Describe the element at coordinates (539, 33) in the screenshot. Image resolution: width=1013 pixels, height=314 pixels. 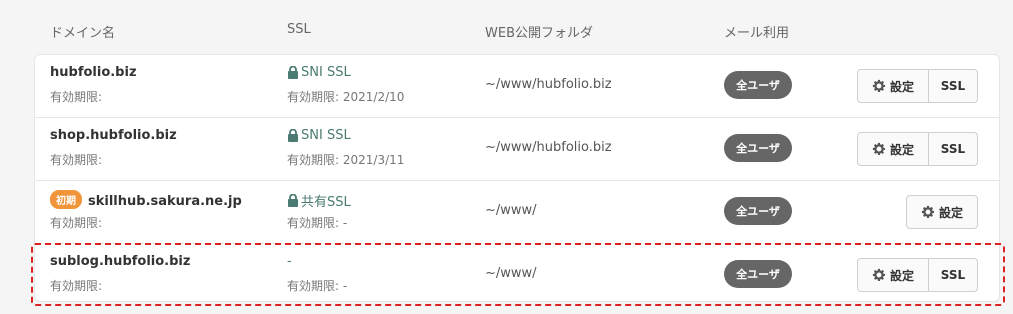
I see `header-folder: WEB公開フォルダ` at that location.